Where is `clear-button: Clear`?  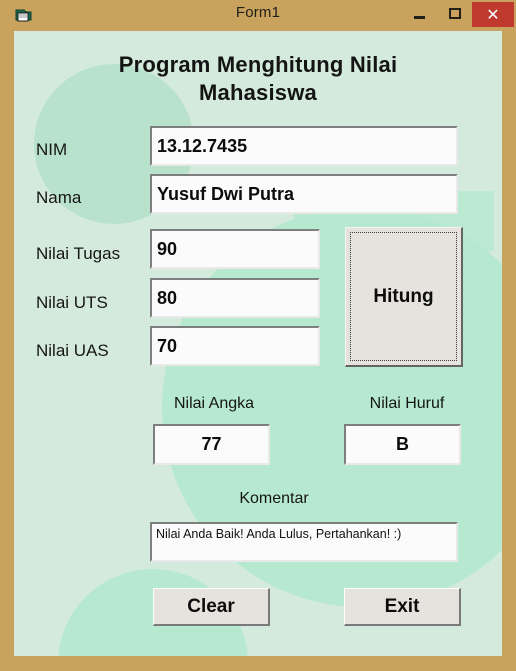 clear-button: Clear is located at coordinates (211, 607).